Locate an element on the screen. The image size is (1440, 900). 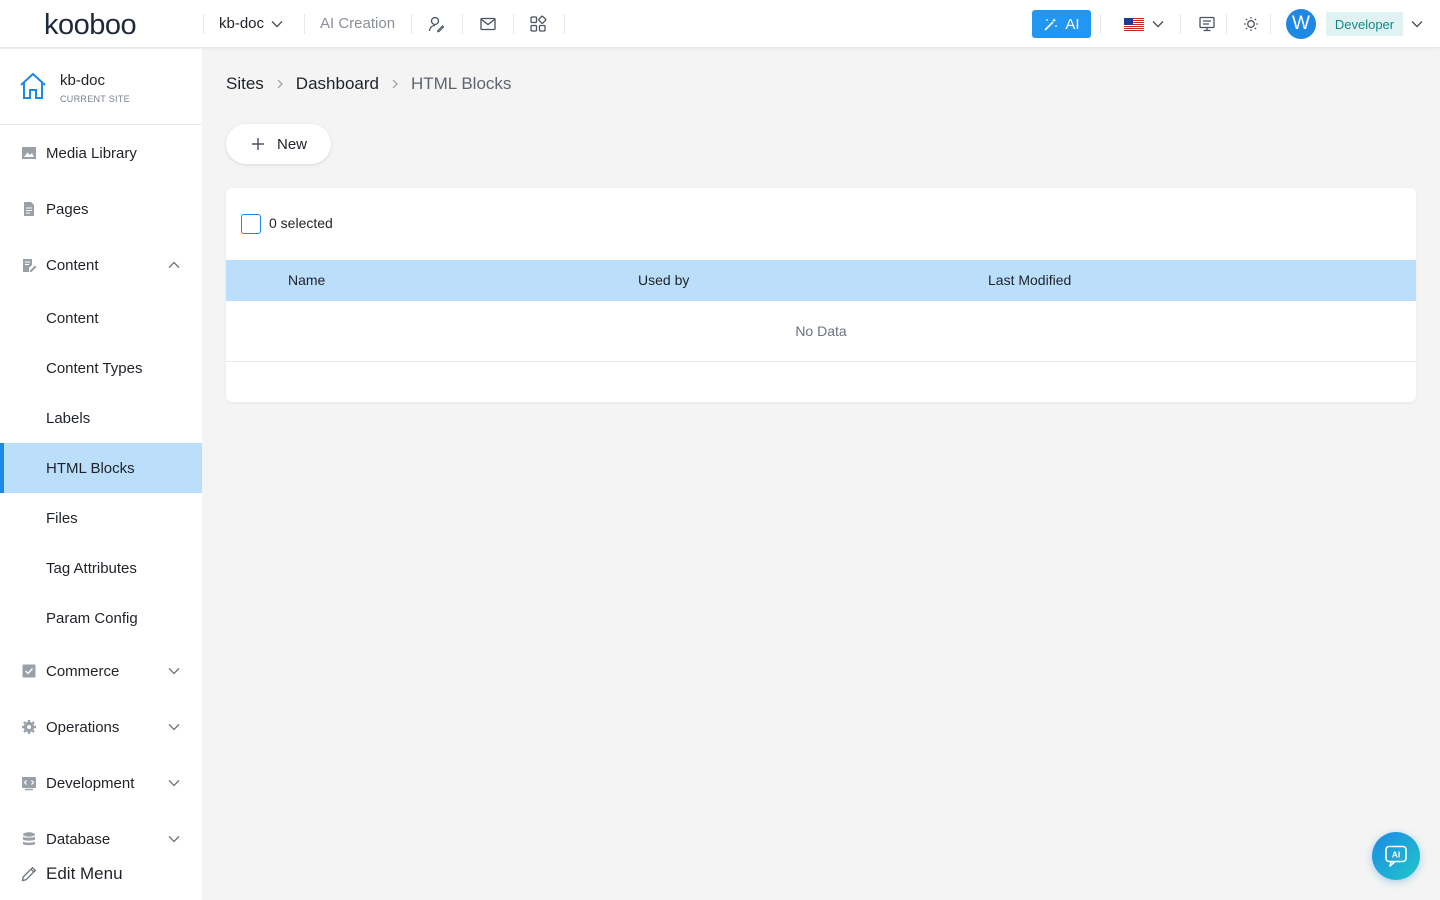
plus-icon is located at coordinates (258, 144).